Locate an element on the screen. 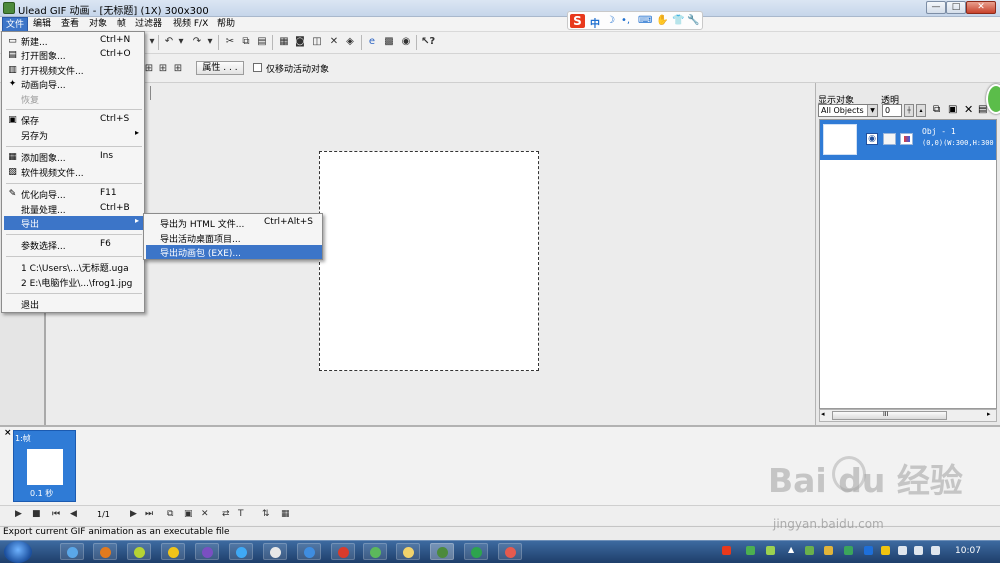 This screenshot has width=1000, height=563. tray-shield-icon is located at coordinates (848, 550).